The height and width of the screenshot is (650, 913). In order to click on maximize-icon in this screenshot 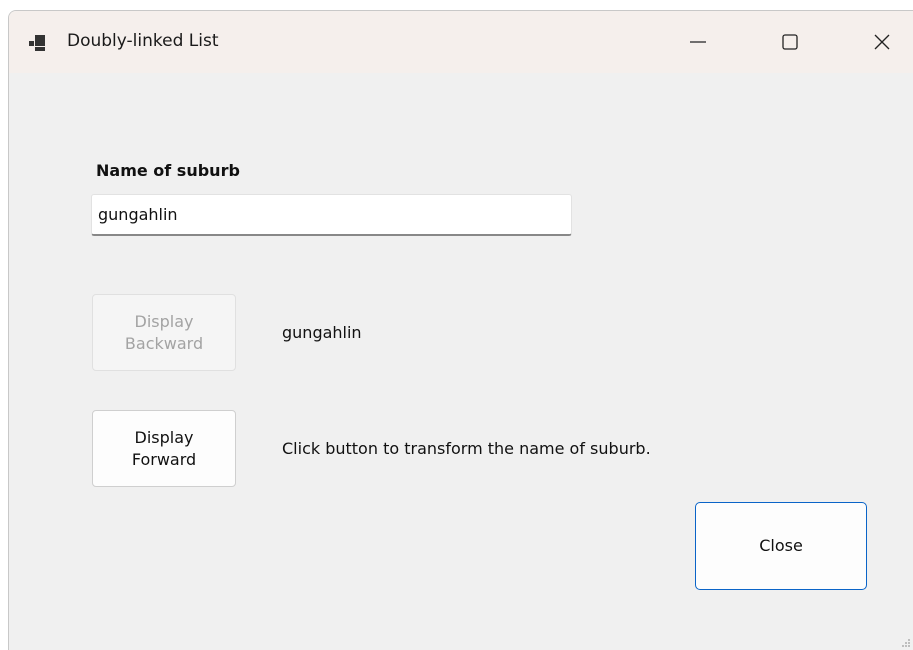, I will do `click(790, 42)`.